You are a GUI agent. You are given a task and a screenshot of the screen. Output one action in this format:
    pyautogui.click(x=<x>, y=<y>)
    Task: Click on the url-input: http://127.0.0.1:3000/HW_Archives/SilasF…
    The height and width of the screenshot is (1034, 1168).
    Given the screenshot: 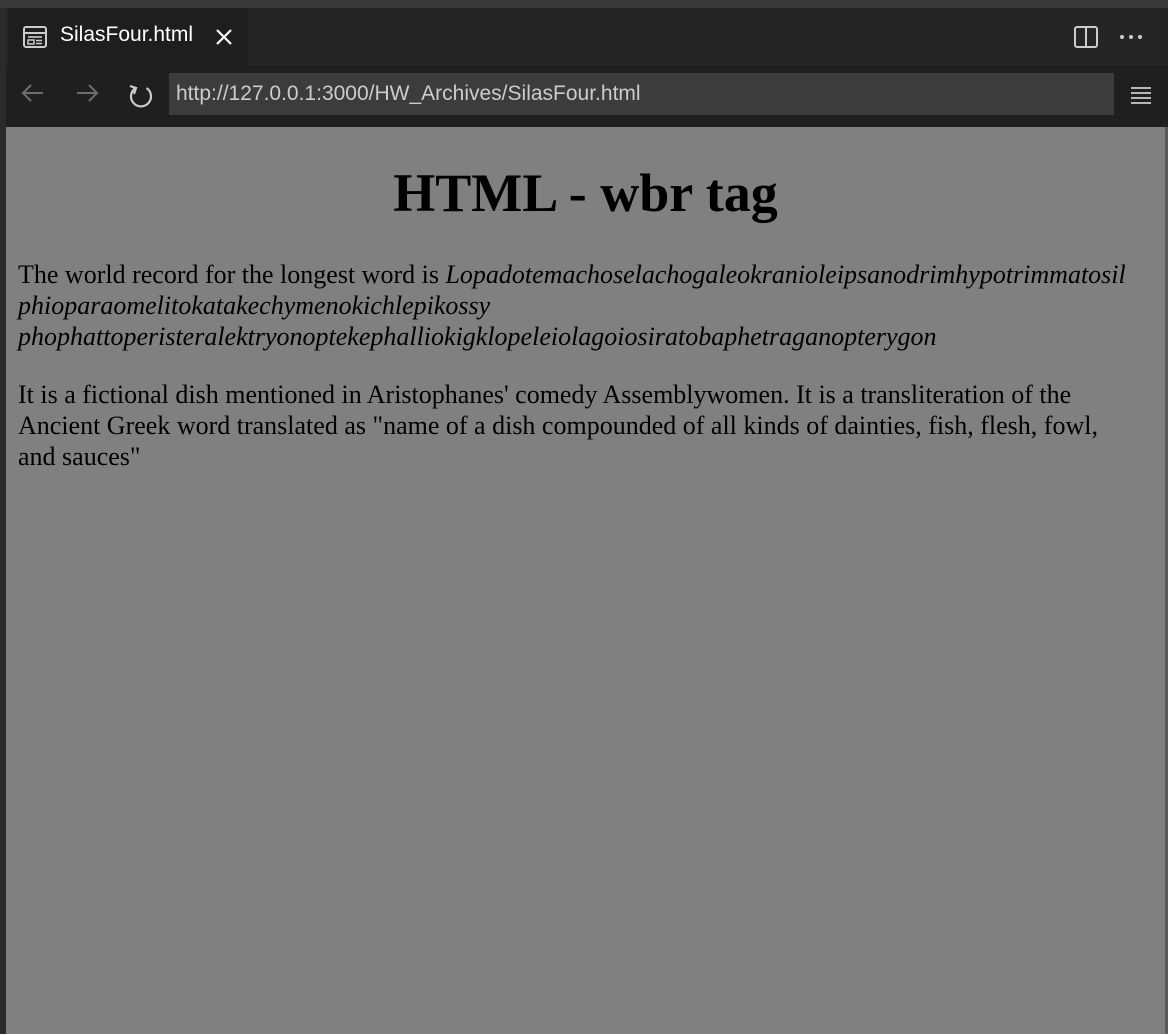 What is the action you would take?
    pyautogui.click(x=641, y=94)
    